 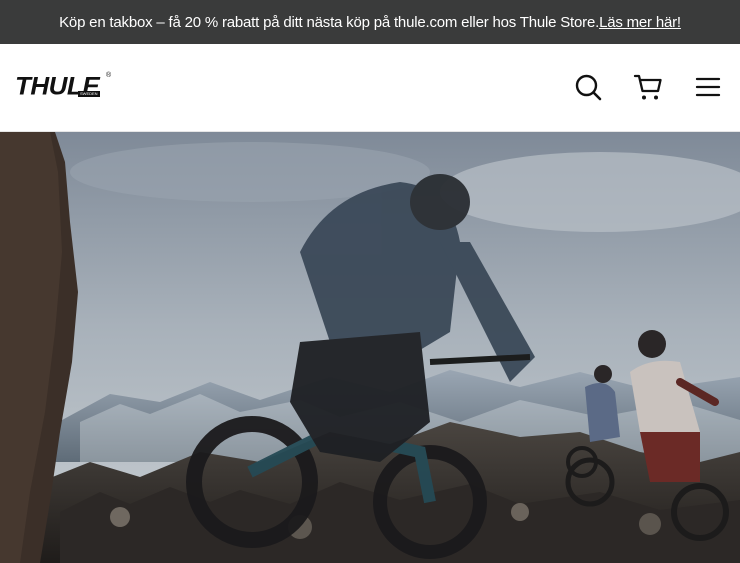 I want to click on menu-button, so click(x=708, y=87).